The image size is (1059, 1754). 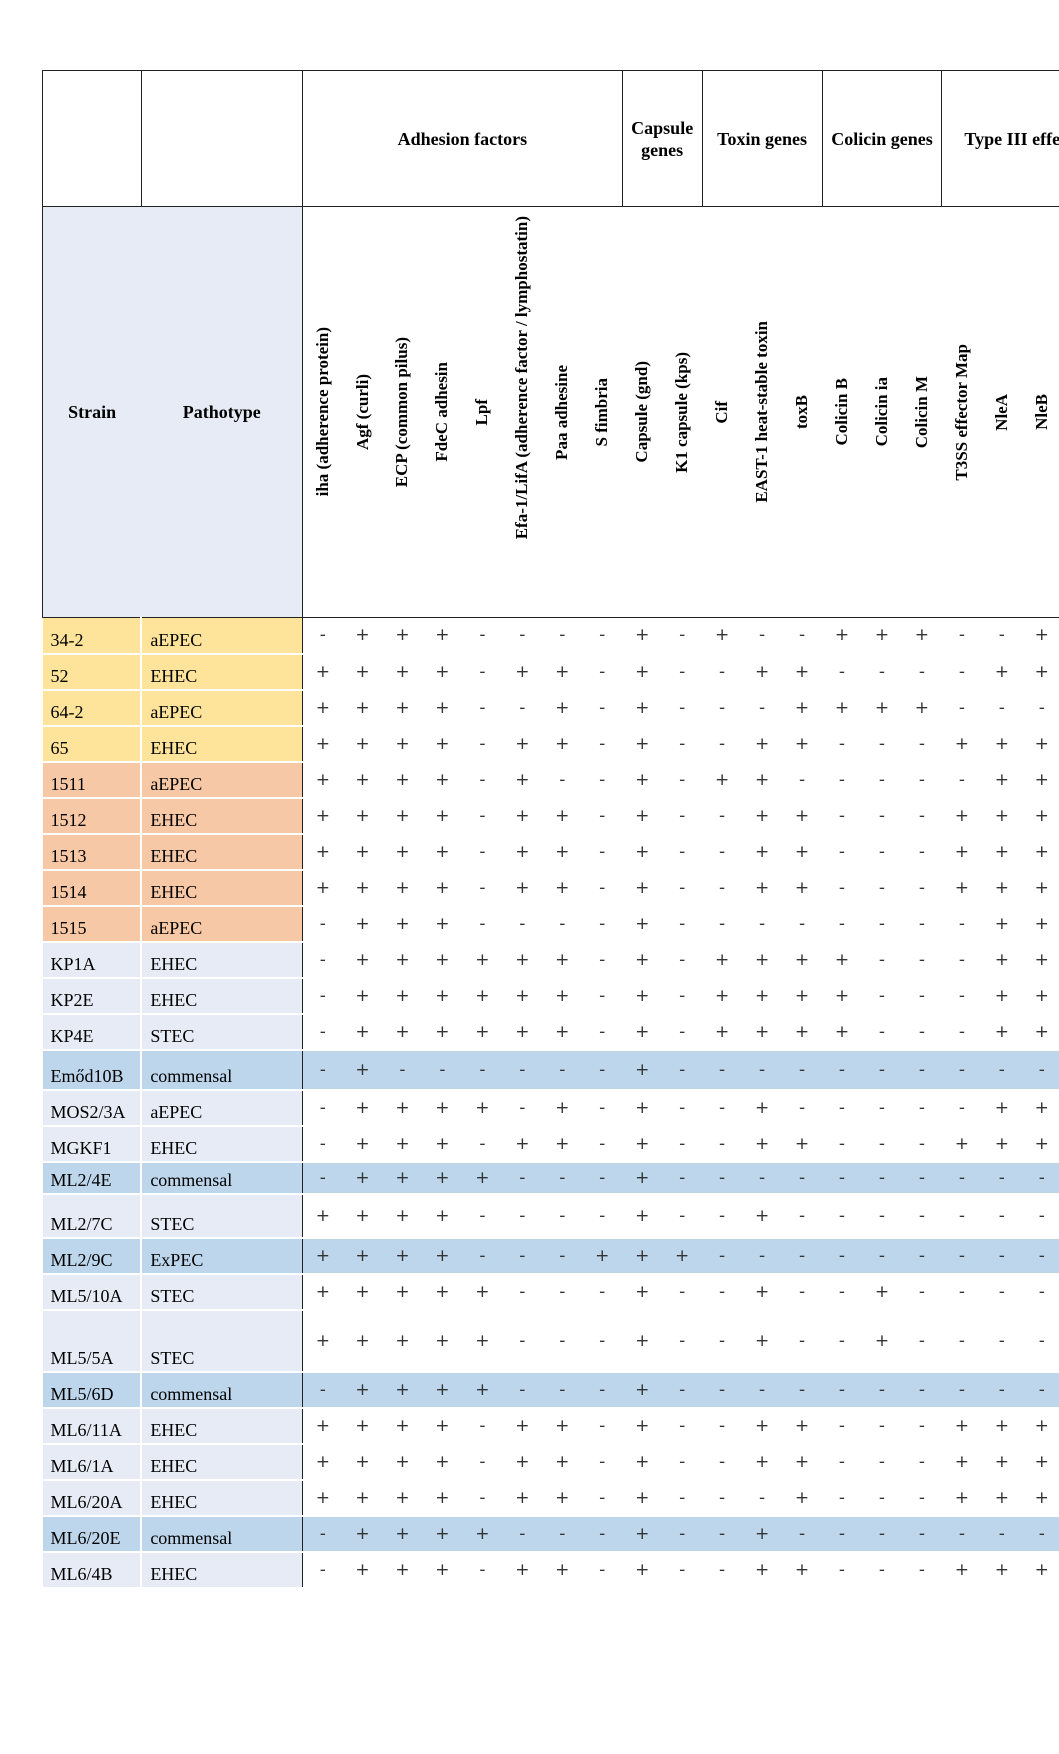 What do you see at coordinates (92, 138) in the screenshot?
I see `group-header` at bounding box center [92, 138].